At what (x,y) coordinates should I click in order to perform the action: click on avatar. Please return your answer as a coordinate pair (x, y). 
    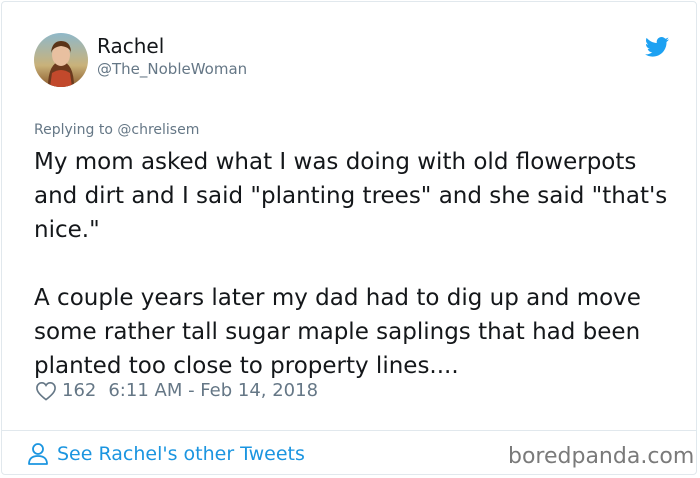
    Looking at the image, I should click on (61, 60).